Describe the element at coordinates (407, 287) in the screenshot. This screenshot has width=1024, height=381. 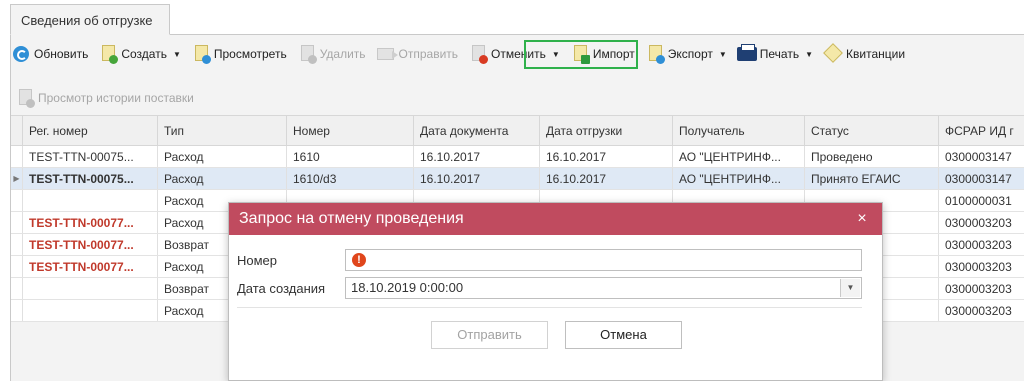
I see `creation-date-value: 18.10.2019 0:00:00` at that location.